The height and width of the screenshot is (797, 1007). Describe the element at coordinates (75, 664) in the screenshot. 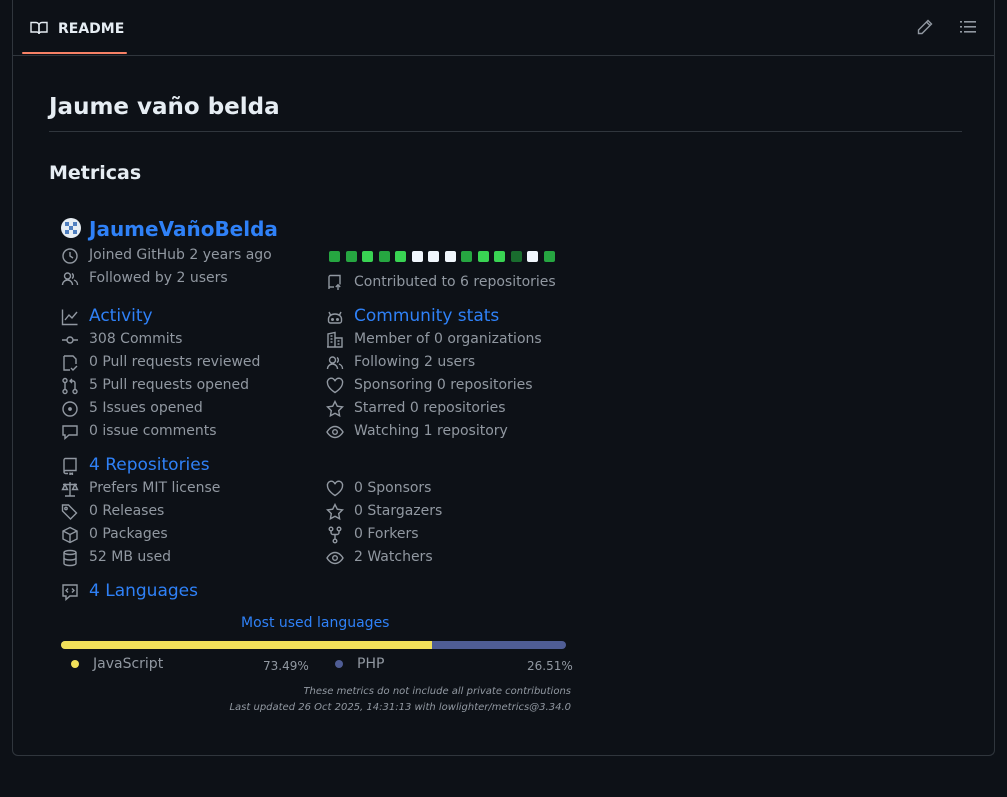

I see `javascript-dot` at that location.